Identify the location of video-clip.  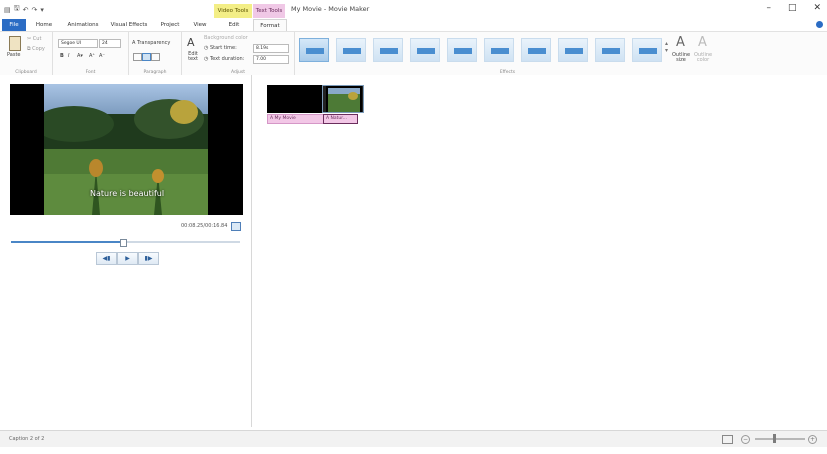
(343, 99).